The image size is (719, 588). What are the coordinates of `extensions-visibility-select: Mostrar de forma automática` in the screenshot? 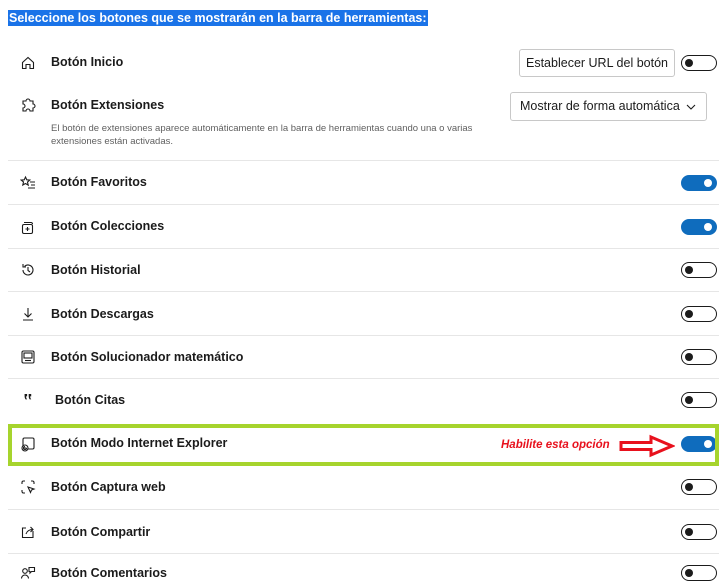 It's located at (608, 106).